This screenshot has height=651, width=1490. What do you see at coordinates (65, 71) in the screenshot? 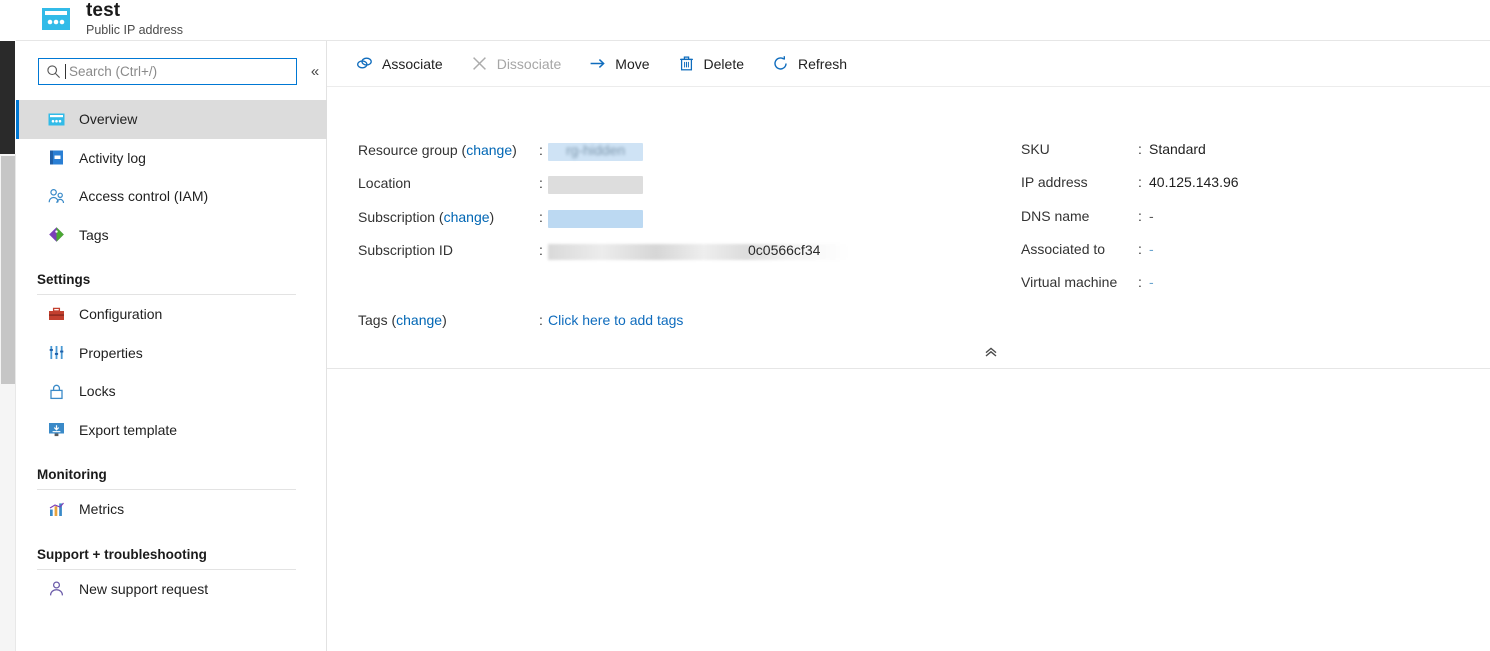
I see `text-cursor` at bounding box center [65, 71].